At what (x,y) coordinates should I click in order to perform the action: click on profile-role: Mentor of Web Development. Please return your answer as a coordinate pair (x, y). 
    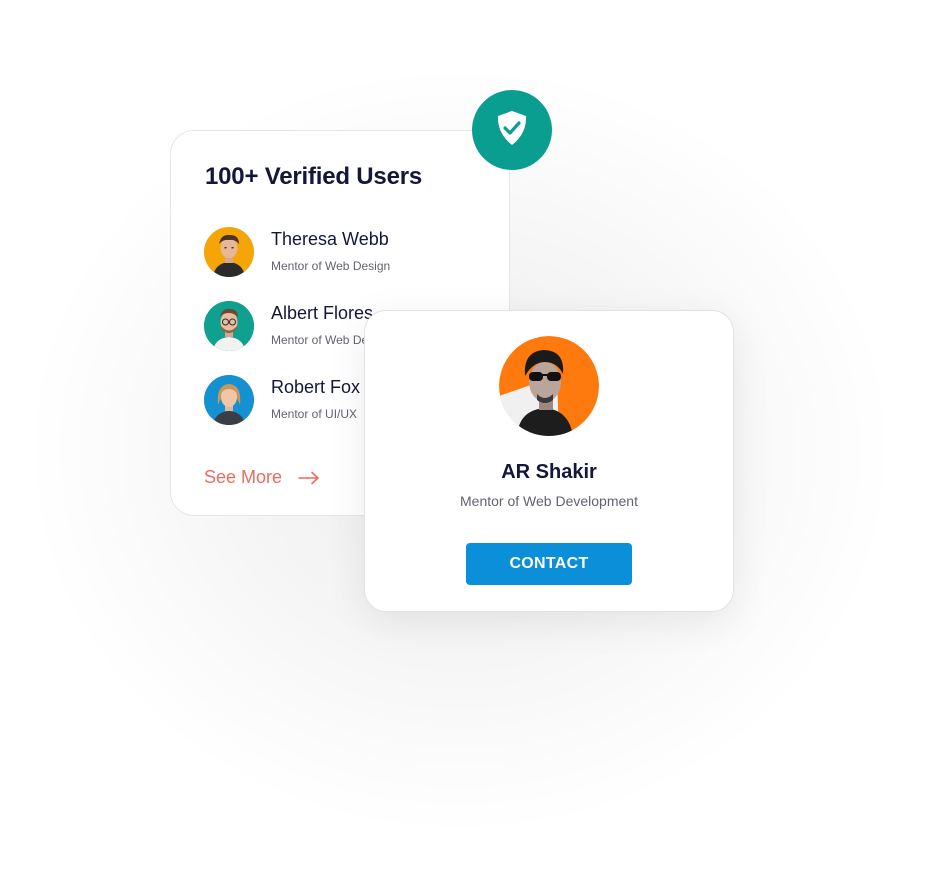
    Looking at the image, I should click on (549, 501).